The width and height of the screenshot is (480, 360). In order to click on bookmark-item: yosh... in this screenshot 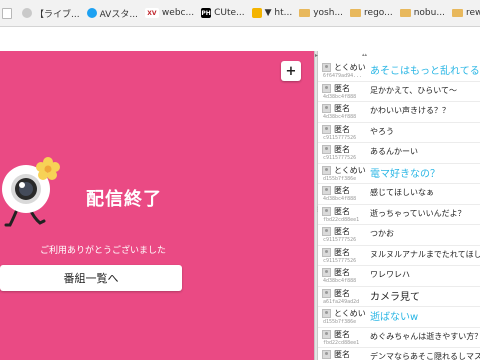, I will do `click(321, 13)`.